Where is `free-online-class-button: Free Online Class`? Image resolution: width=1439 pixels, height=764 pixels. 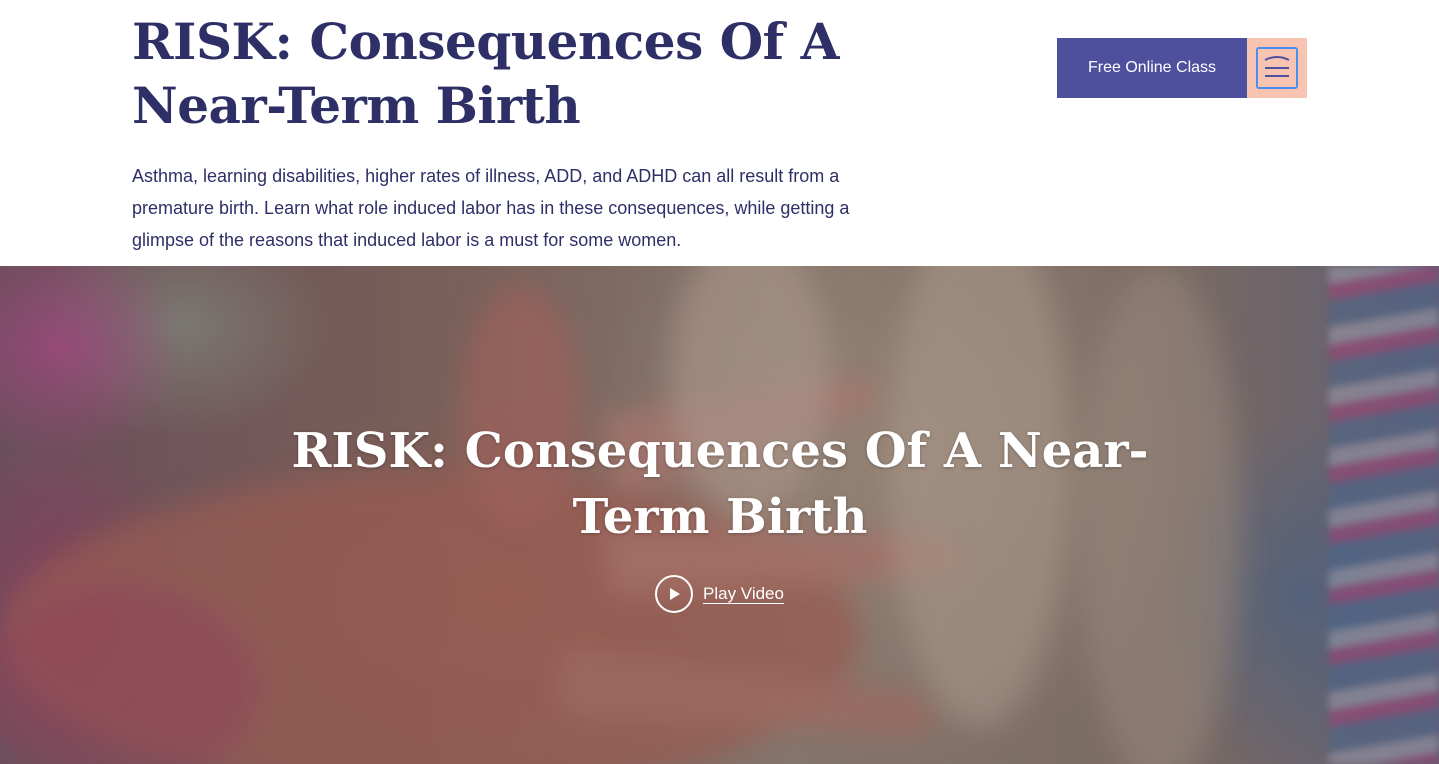
free-online-class-button: Free Online Class is located at coordinates (1152, 68).